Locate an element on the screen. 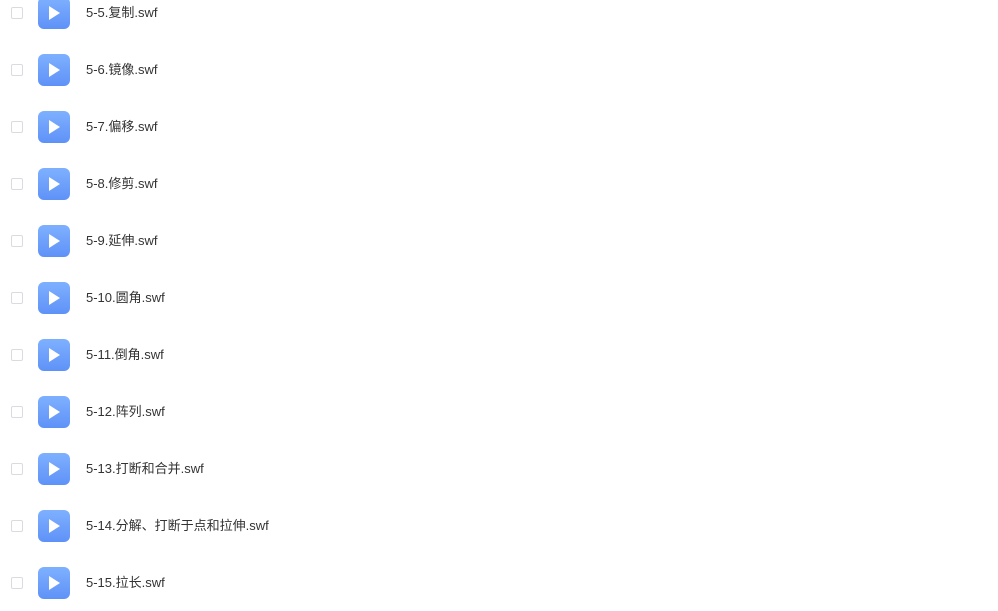 The height and width of the screenshot is (611, 998). file-row: 5-10.圆角.swf is located at coordinates (499, 297).